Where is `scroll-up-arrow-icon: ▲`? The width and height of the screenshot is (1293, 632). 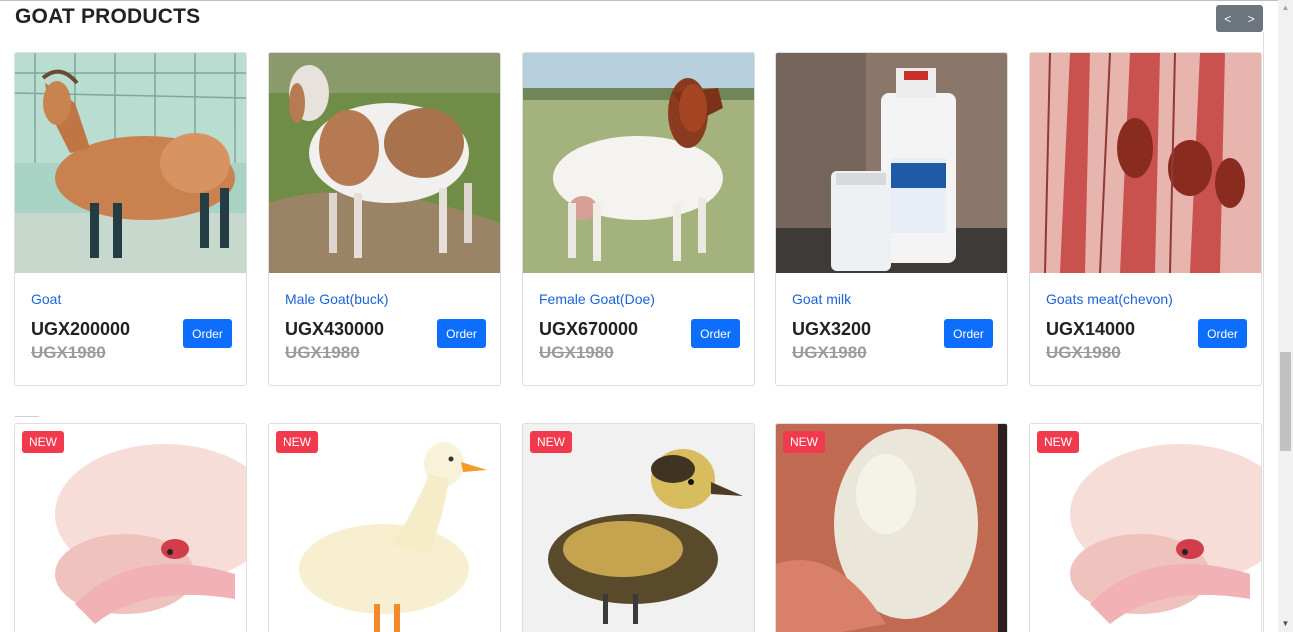
scroll-up-arrow-icon: ▲ is located at coordinates (1285, 9).